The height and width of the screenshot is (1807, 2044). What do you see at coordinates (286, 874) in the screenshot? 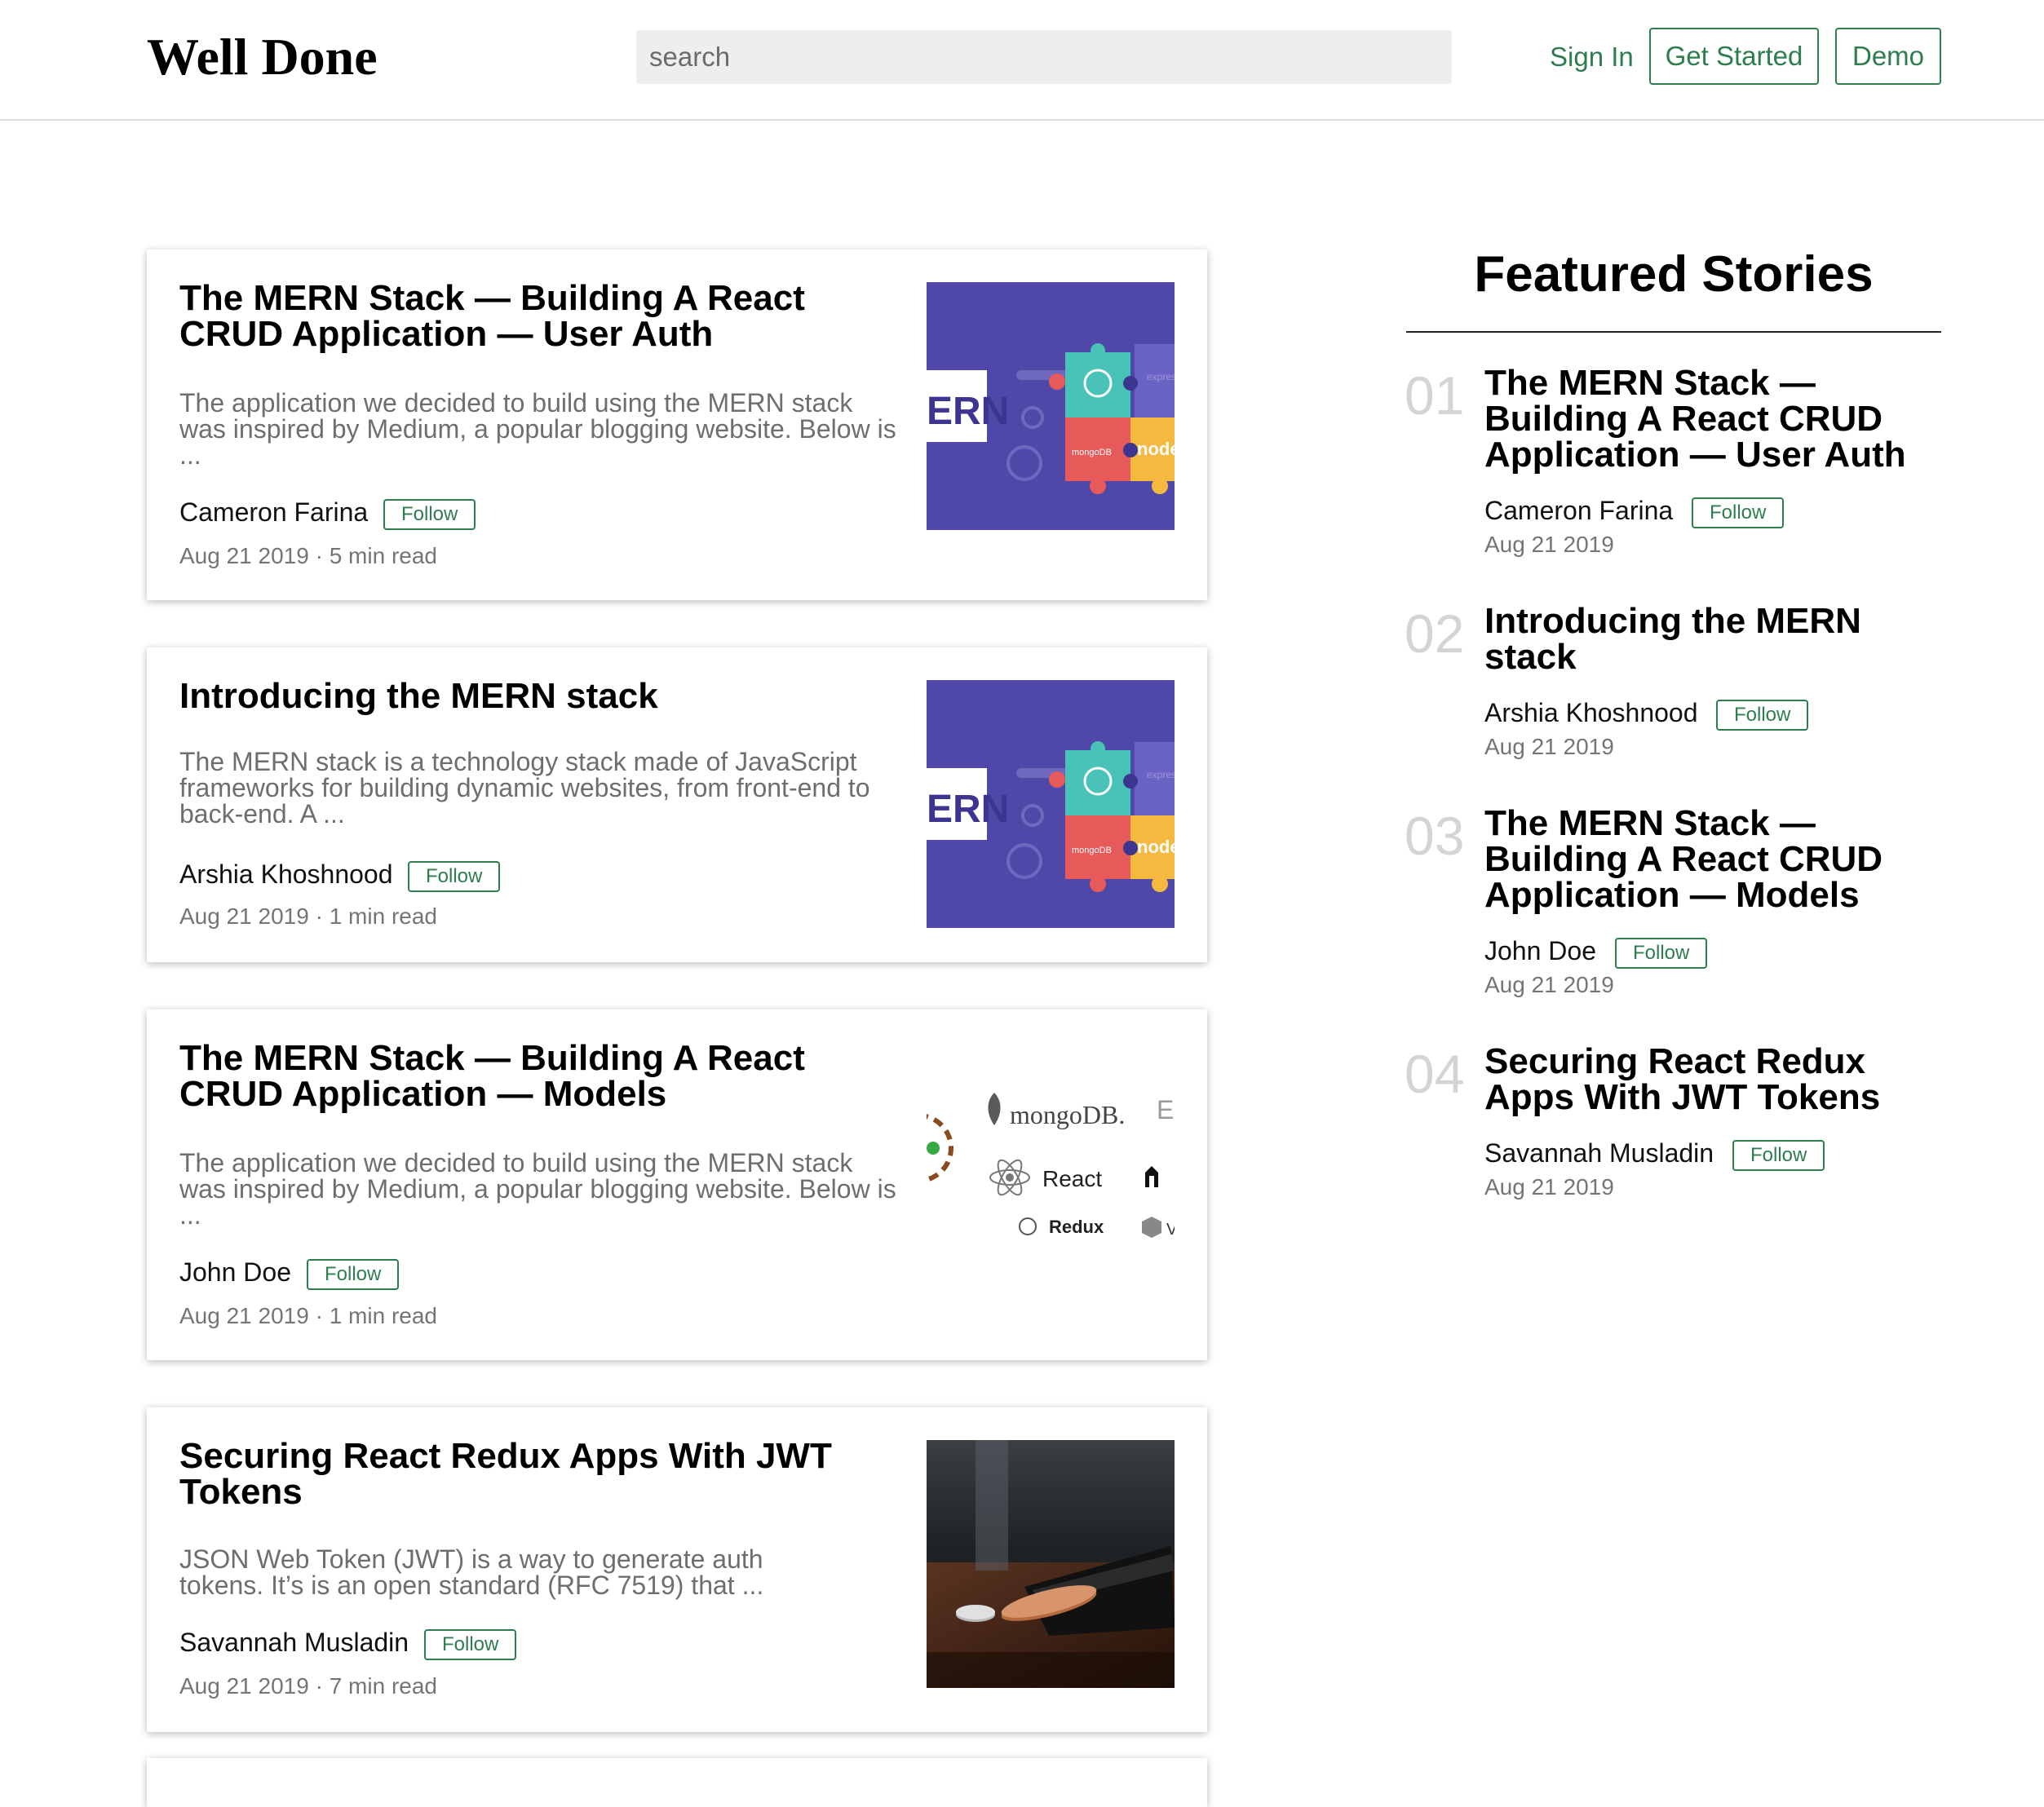
I see `article-author: Arshia Khoshnood` at bounding box center [286, 874].